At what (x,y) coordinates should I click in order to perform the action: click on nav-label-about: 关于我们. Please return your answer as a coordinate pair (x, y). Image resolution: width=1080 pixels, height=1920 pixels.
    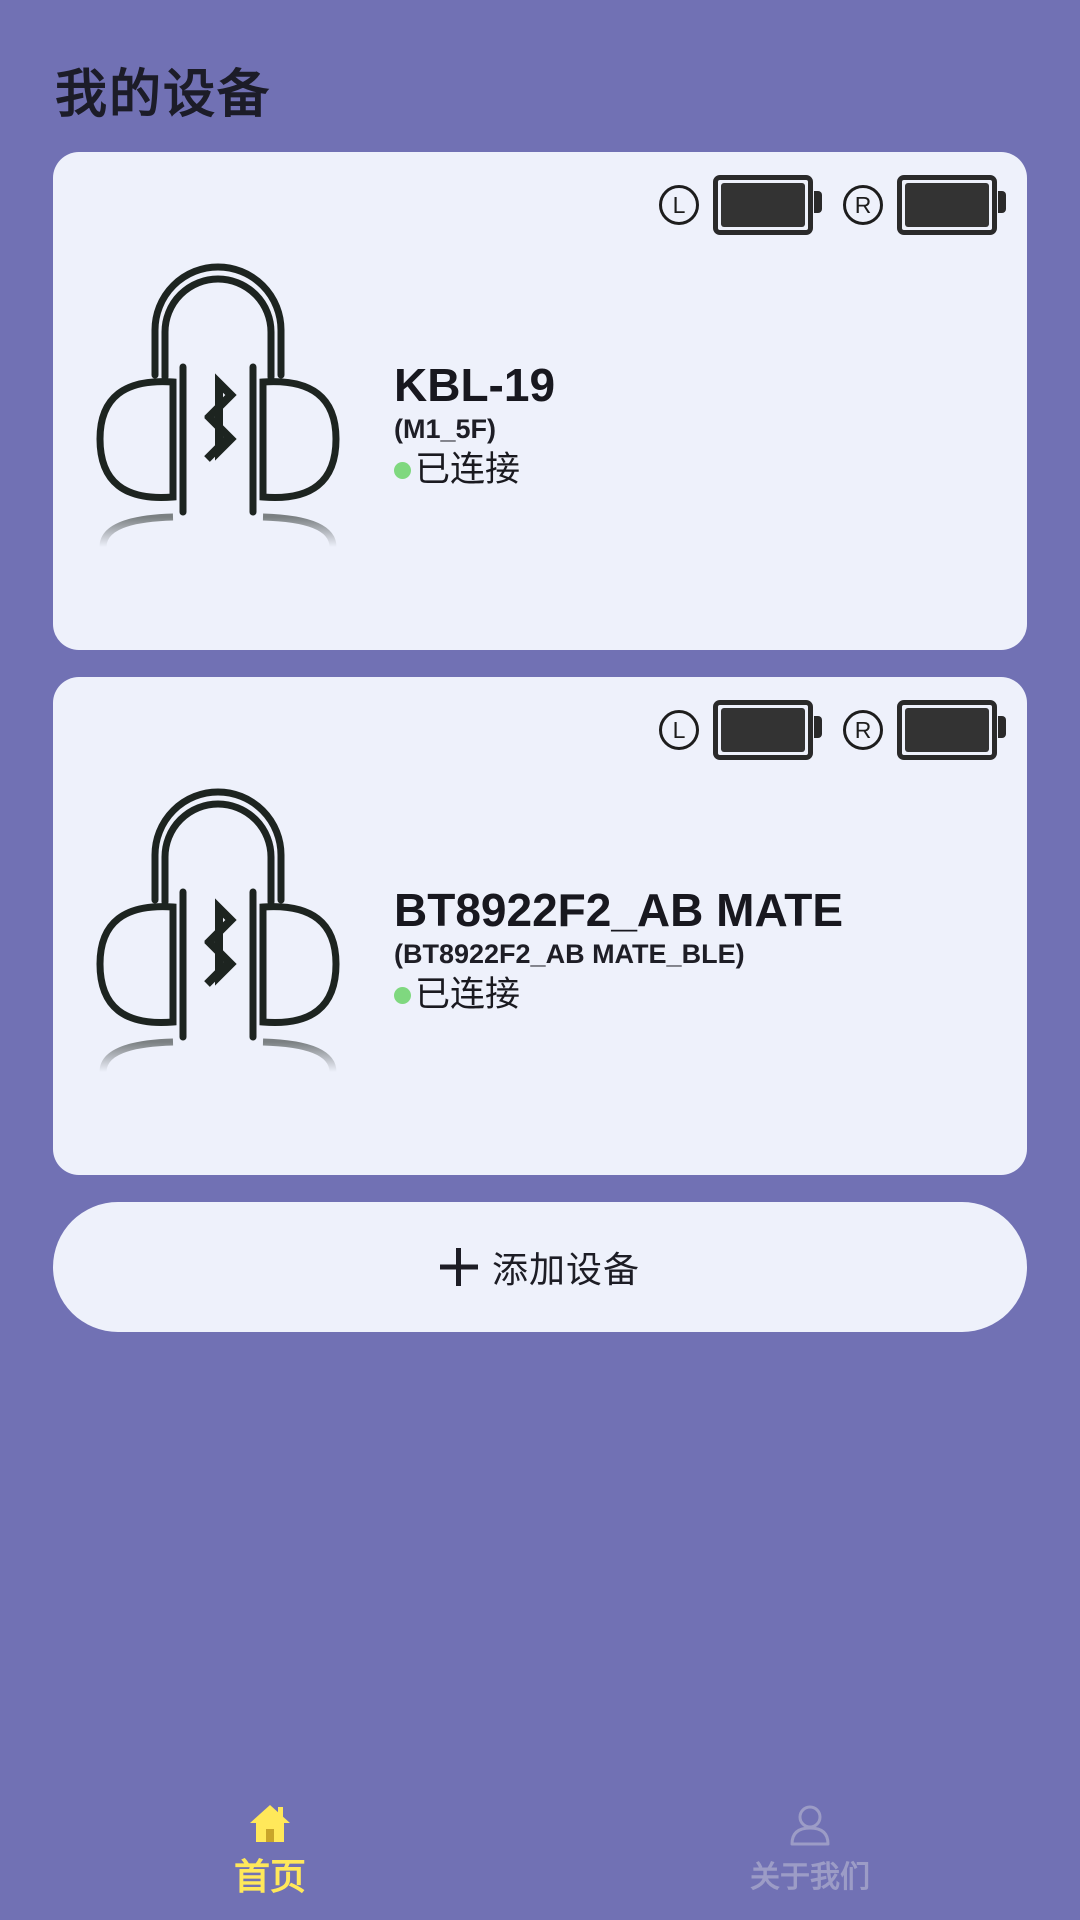
    Looking at the image, I should click on (810, 1877).